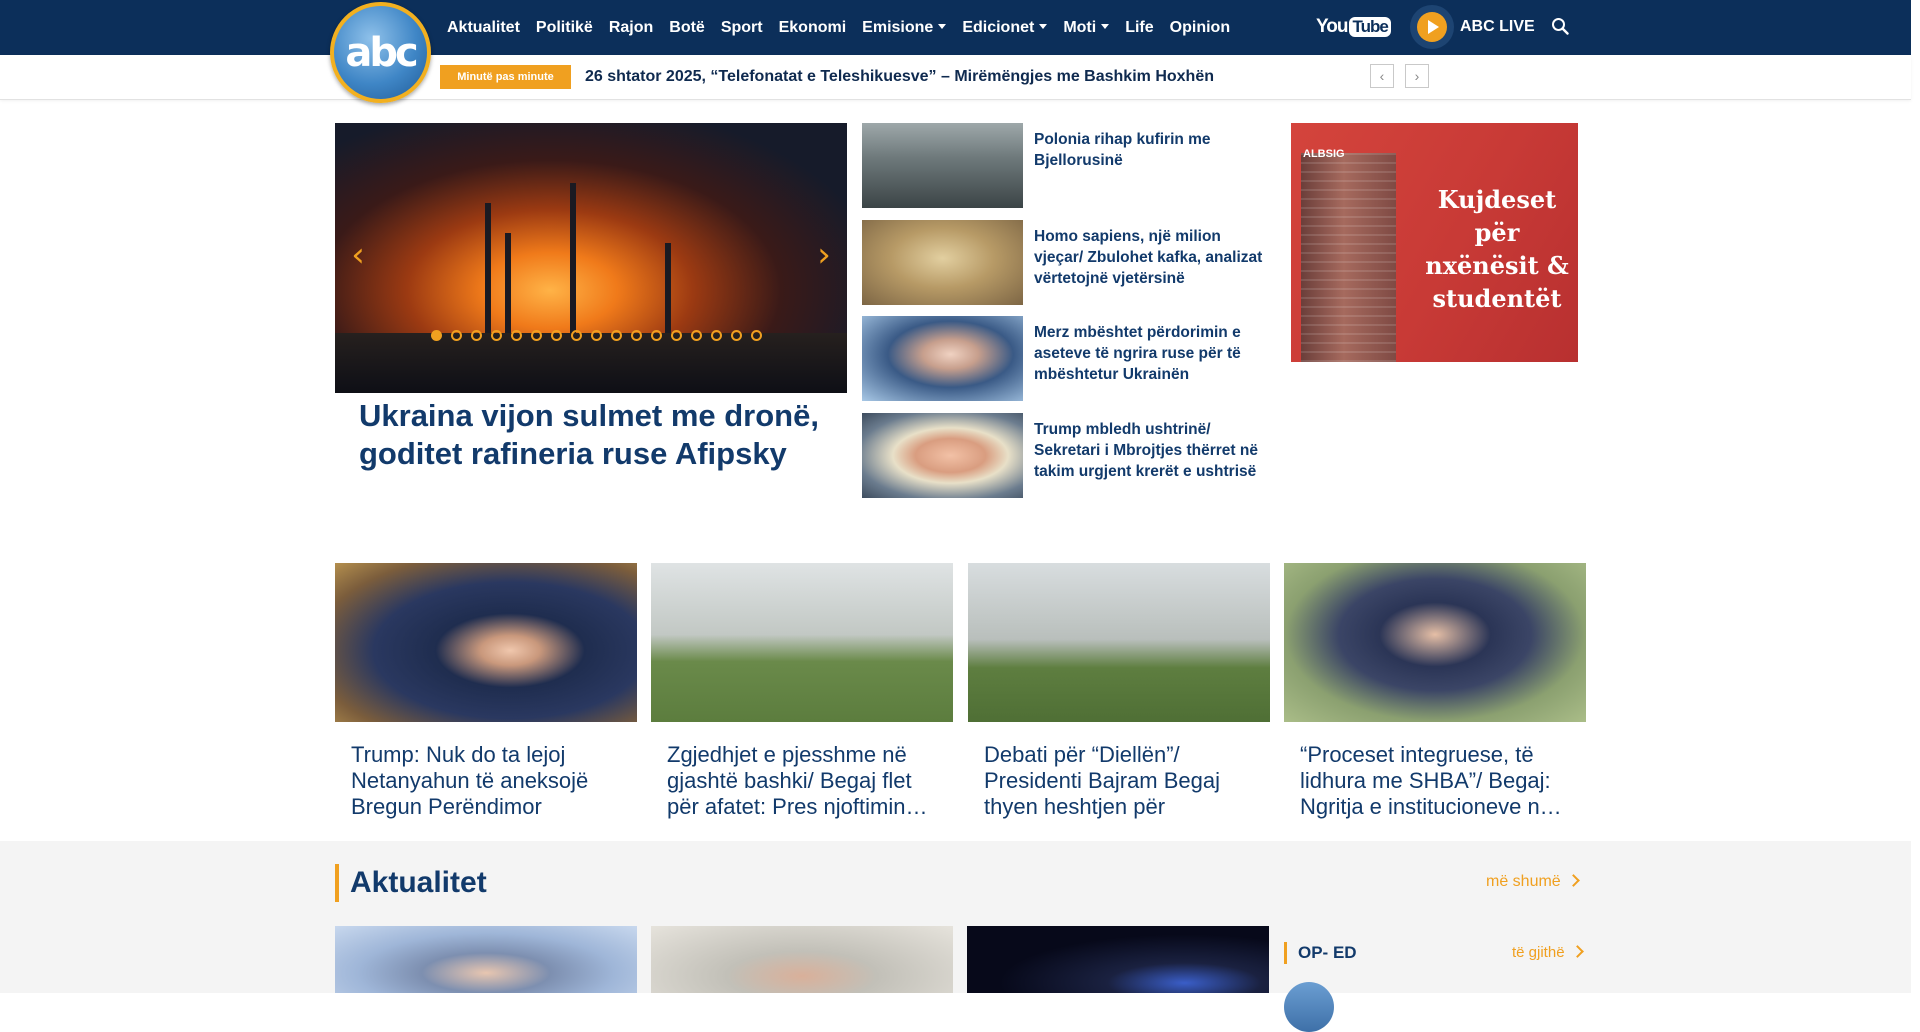 The width and height of the screenshot is (1920, 1032). What do you see at coordinates (1382, 76) in the screenshot?
I see `ticker-prev-button: ‹` at bounding box center [1382, 76].